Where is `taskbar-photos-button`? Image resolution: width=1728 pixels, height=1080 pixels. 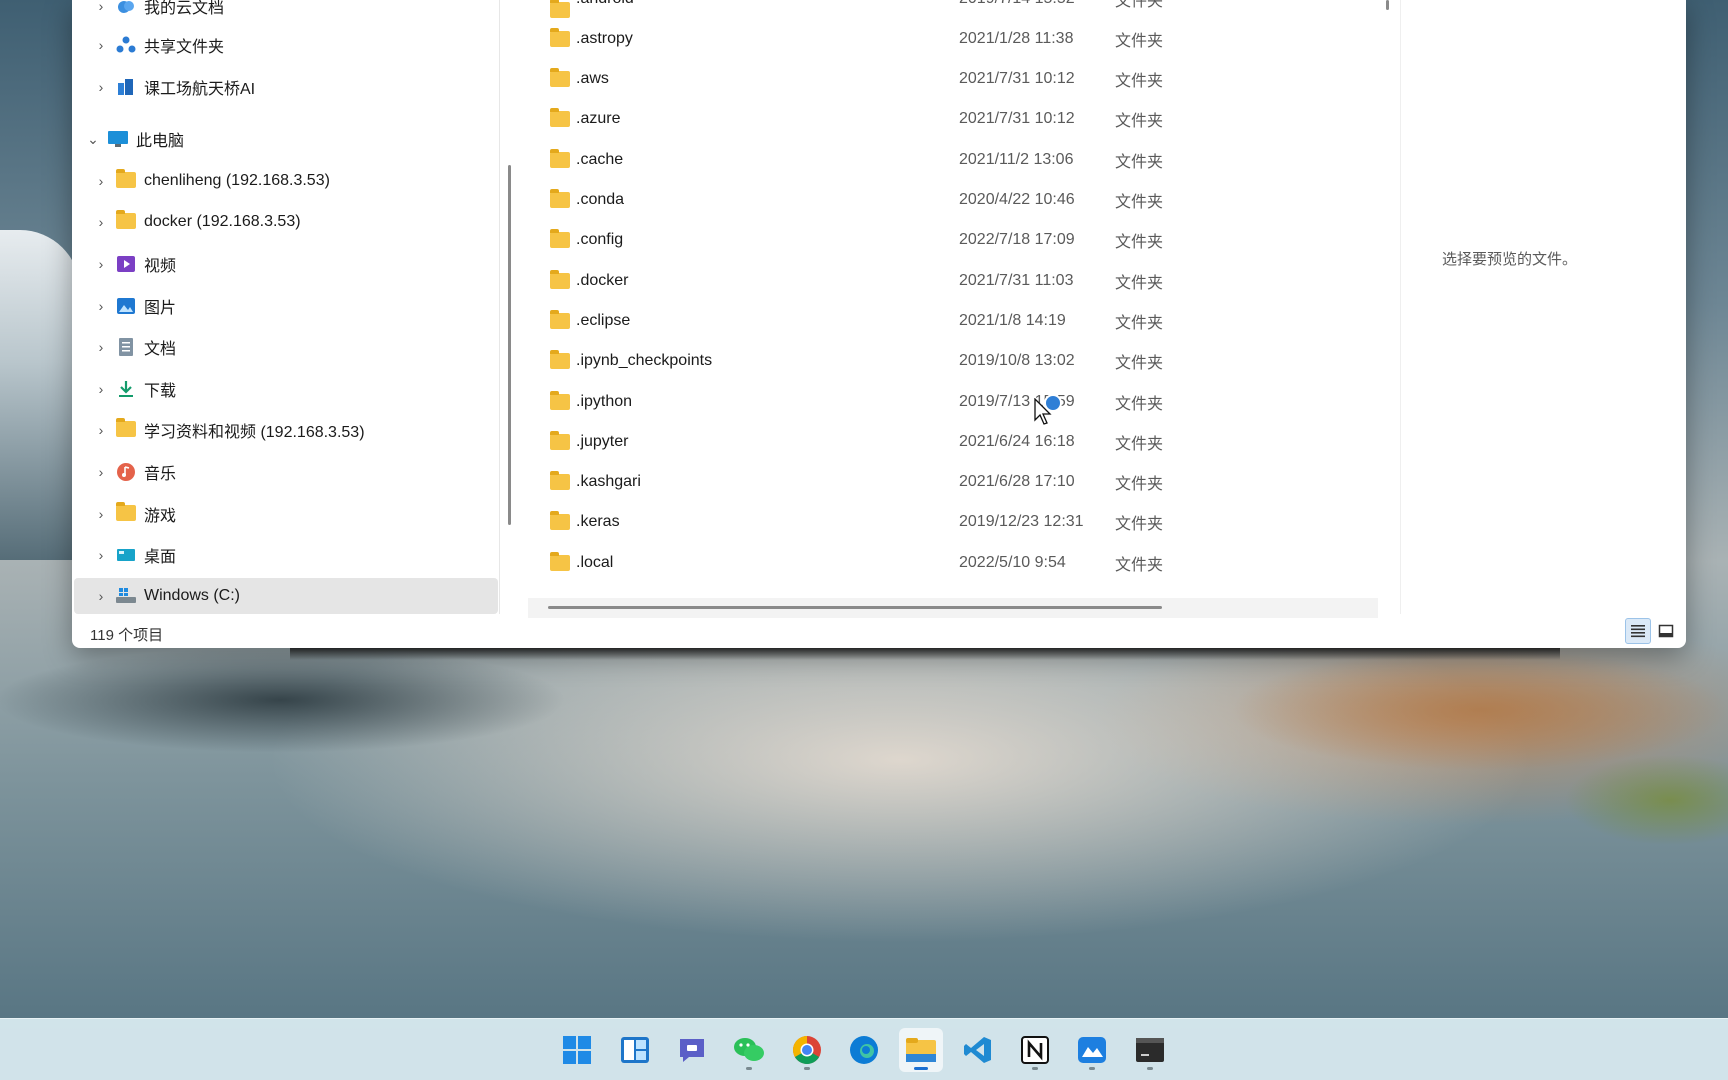
taskbar-photos-button is located at coordinates (1092, 1050).